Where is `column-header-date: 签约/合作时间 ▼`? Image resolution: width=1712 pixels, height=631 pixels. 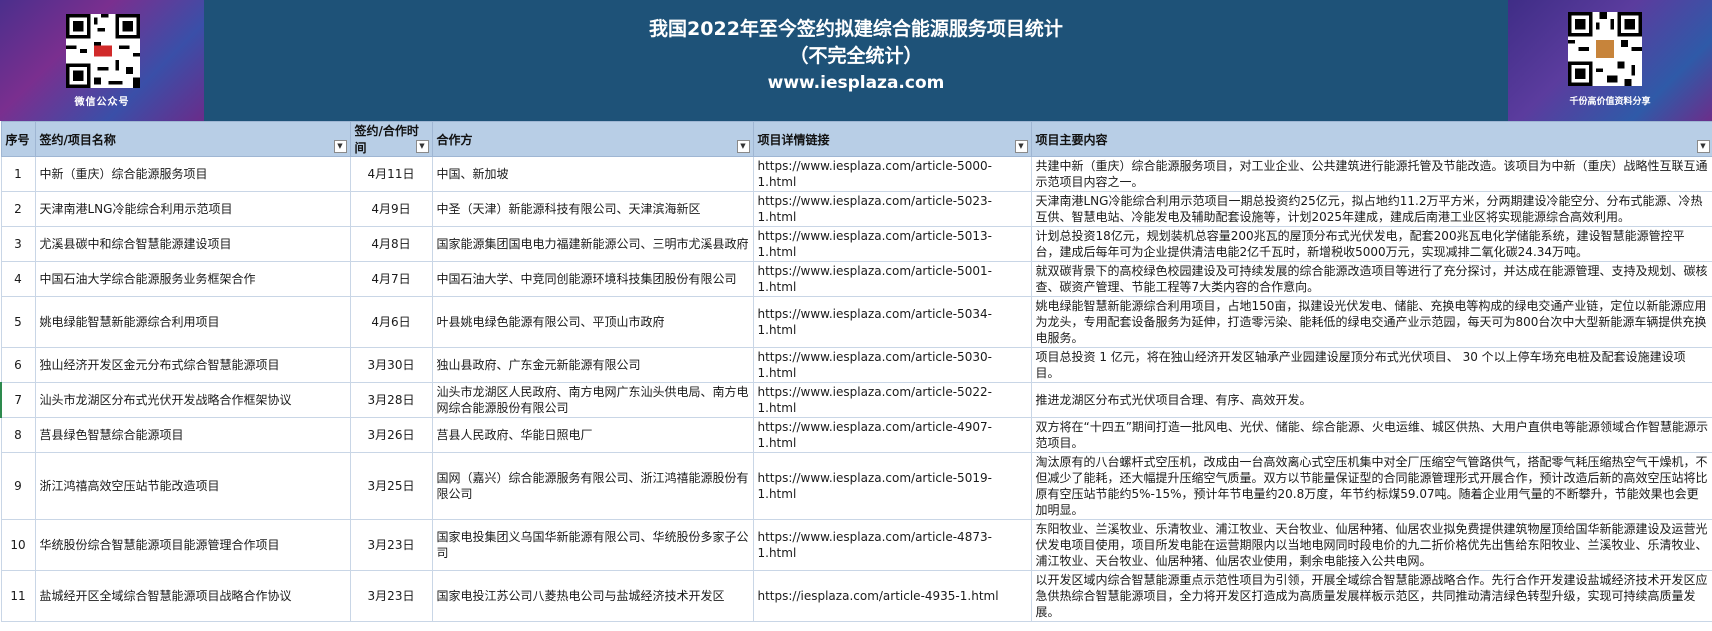
column-header-date: 签约/合作时间 ▼ is located at coordinates (391, 139).